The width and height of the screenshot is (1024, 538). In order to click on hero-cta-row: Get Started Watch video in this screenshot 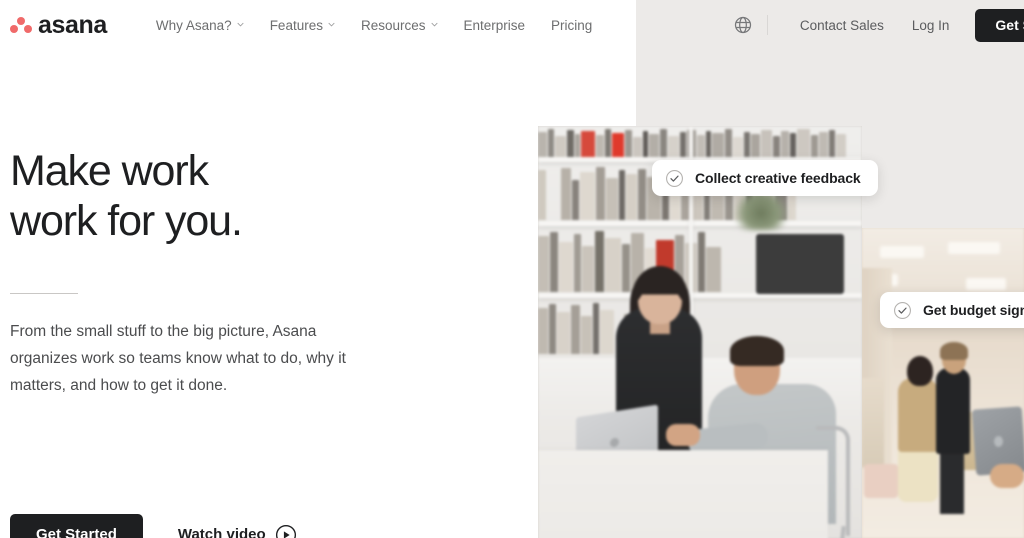, I will do `click(153, 526)`.